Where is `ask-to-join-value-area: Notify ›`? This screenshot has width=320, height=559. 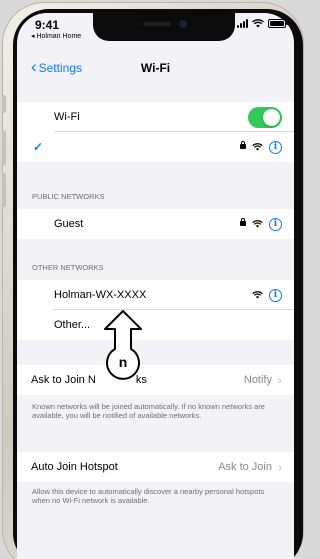
ask-to-join-value-area: Notify › is located at coordinates (263, 380).